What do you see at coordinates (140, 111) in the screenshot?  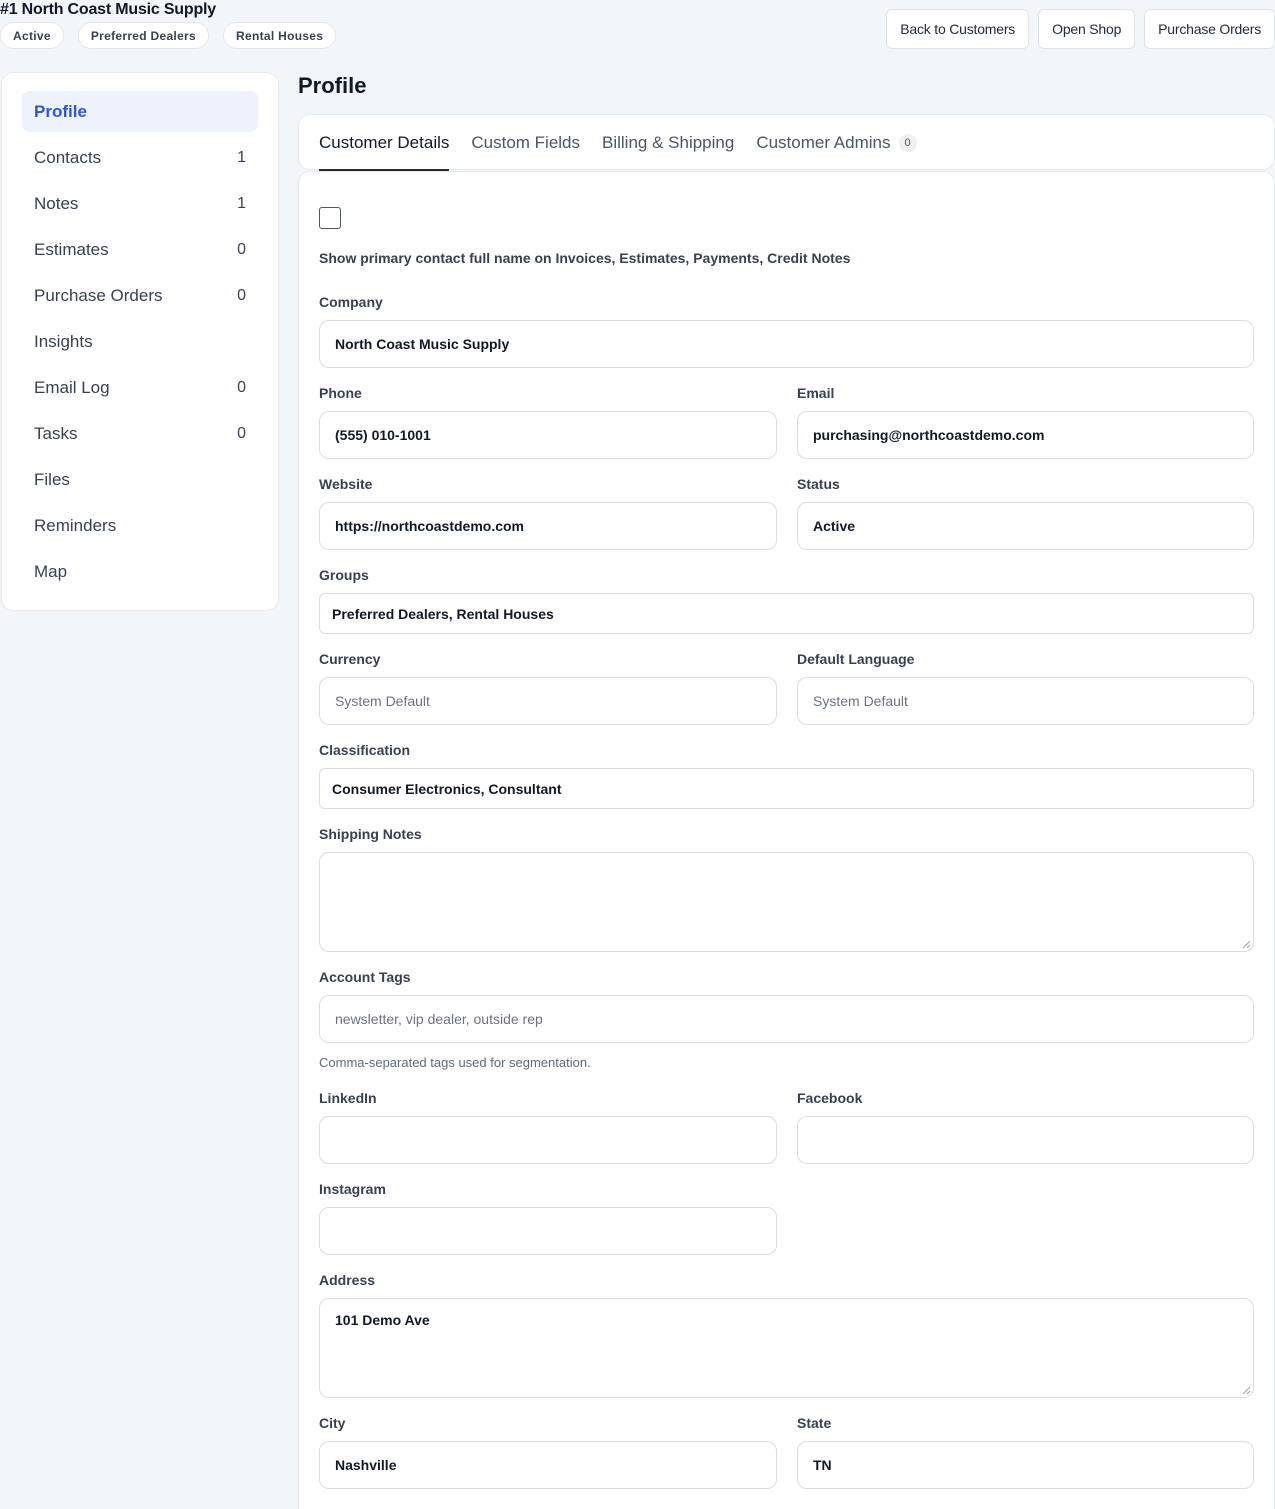 I see `sidebar-item-profile: Profile` at bounding box center [140, 111].